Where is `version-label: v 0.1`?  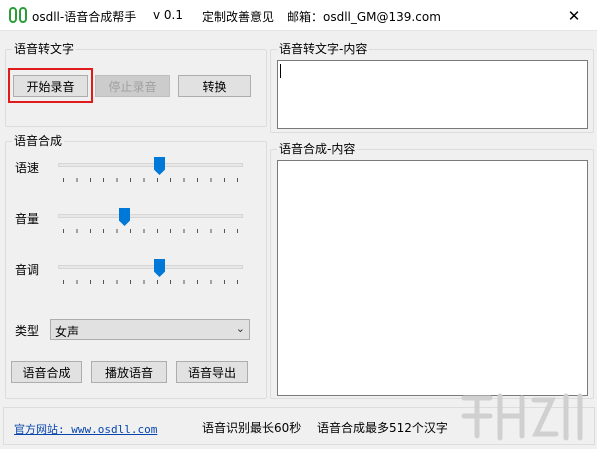 version-label: v 0.1 is located at coordinates (168, 15).